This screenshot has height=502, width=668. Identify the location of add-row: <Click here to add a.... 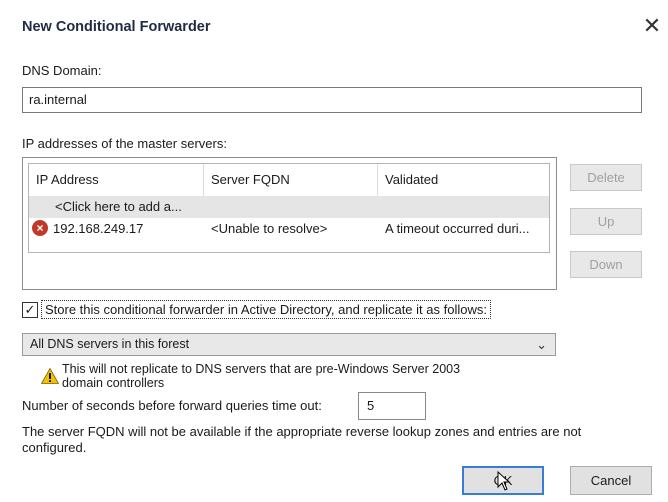
(289, 207).